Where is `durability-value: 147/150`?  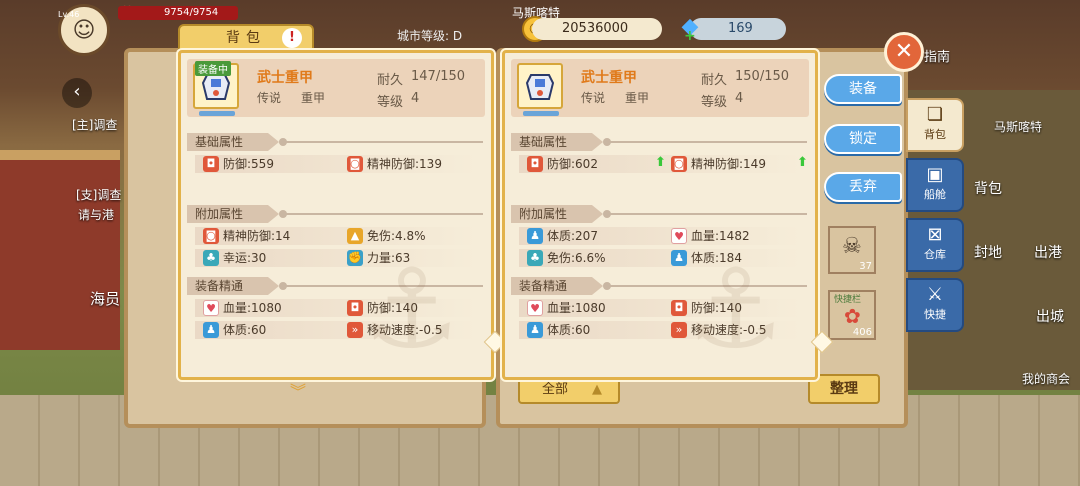
durability-value: 147/150 is located at coordinates (438, 76).